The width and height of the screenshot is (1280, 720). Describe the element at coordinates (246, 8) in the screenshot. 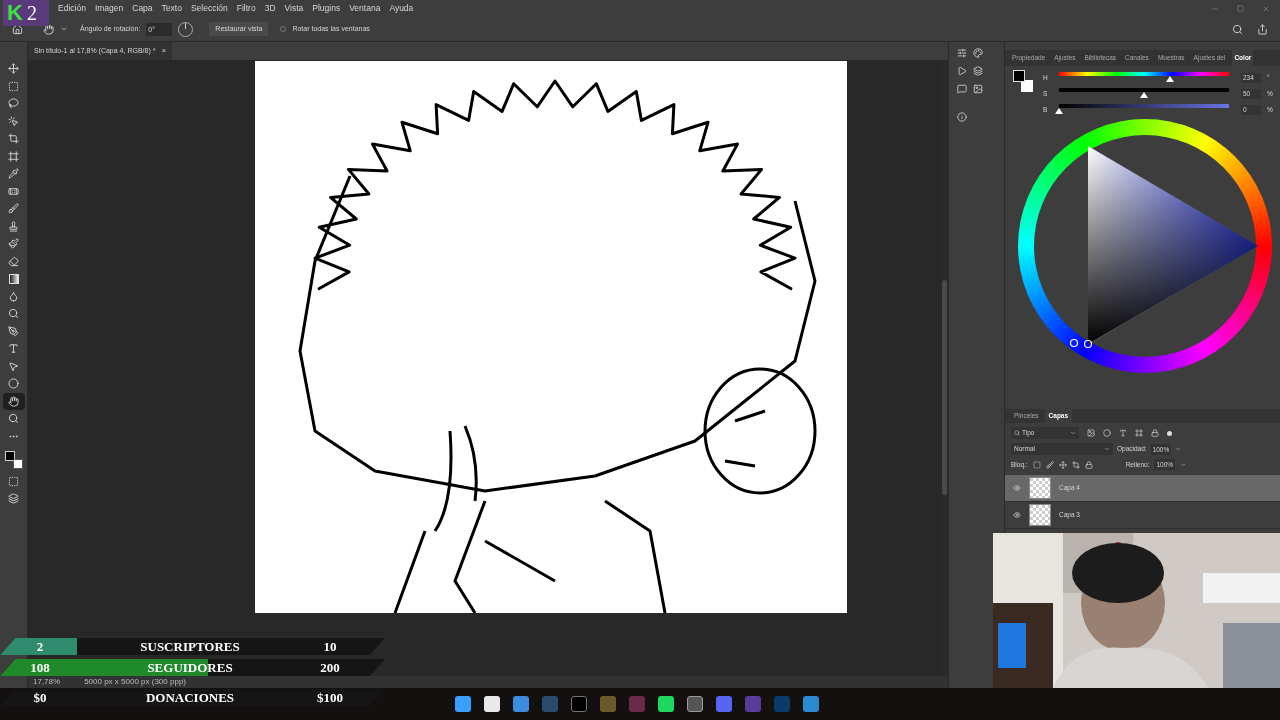

I see `menu-item: Filtro` at that location.